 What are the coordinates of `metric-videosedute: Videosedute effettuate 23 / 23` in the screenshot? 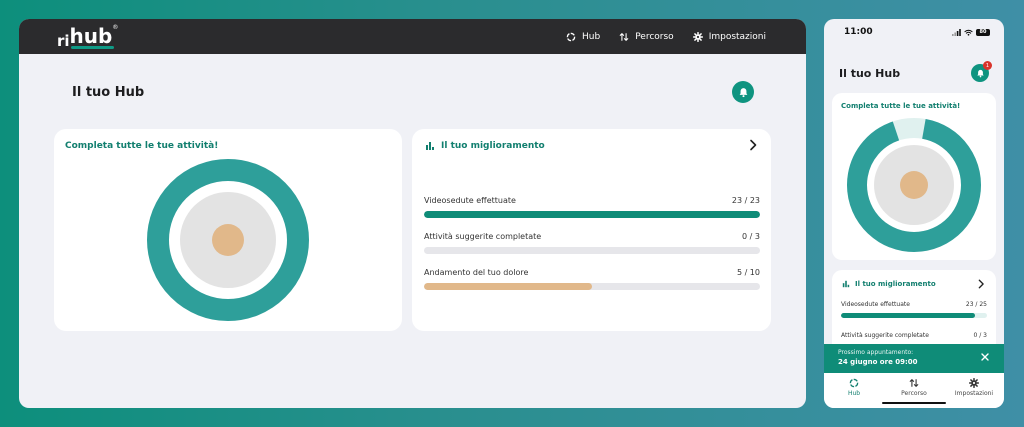 It's located at (592, 207).